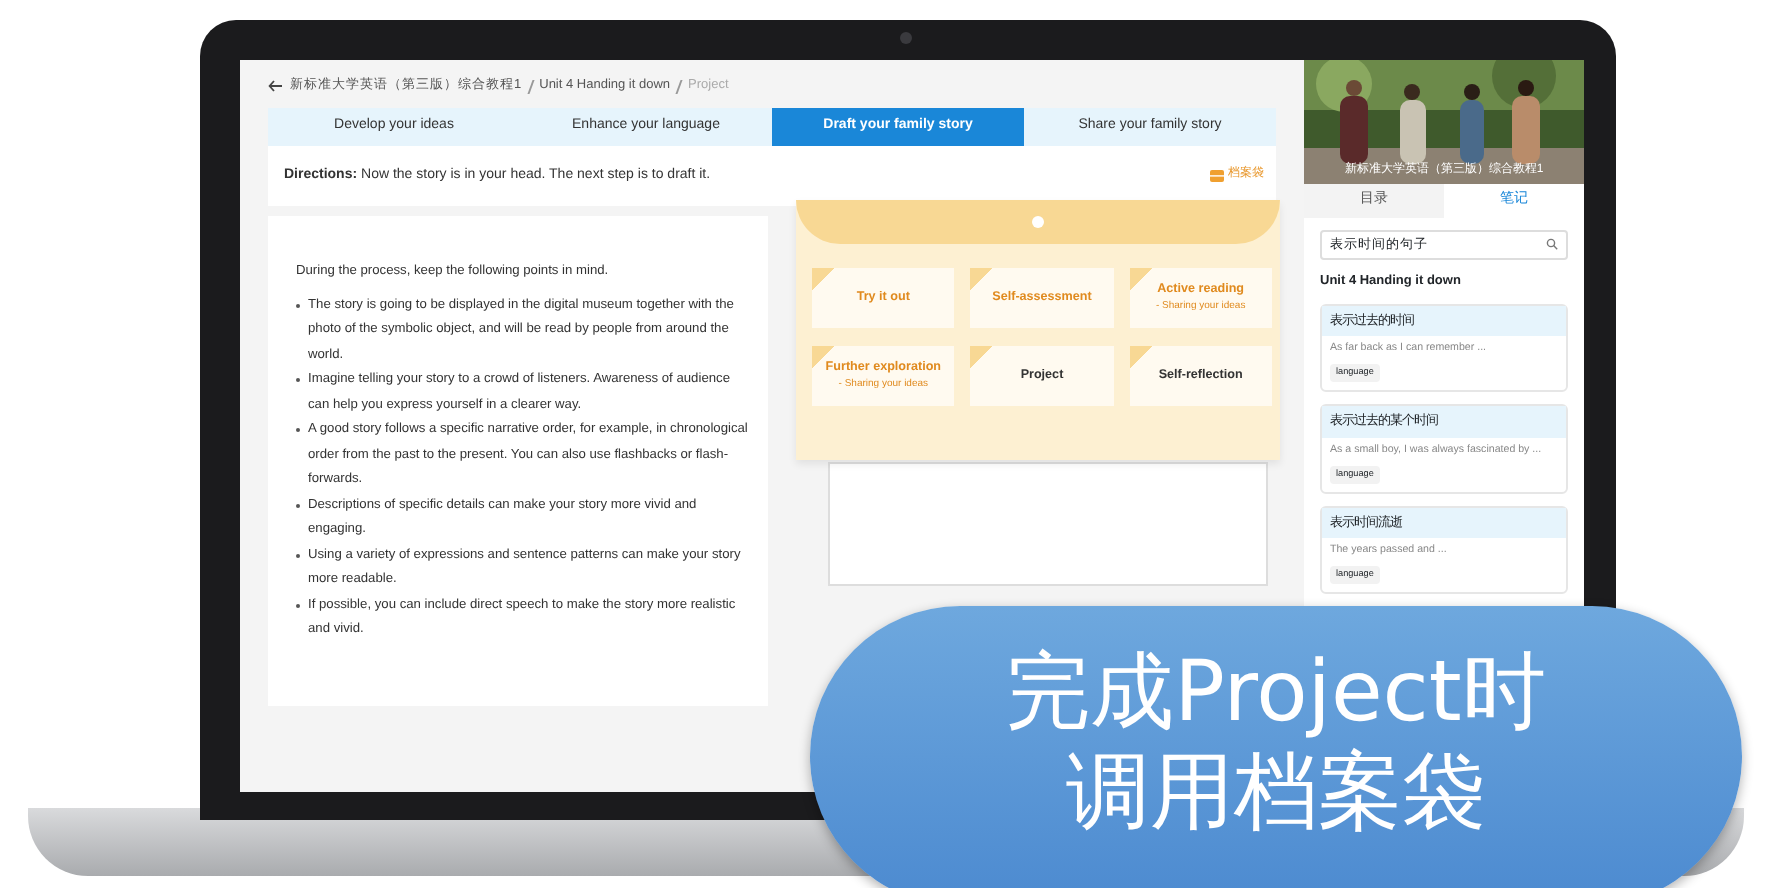 The width and height of the screenshot is (1772, 888). I want to click on knob-icon, so click(1038, 222).